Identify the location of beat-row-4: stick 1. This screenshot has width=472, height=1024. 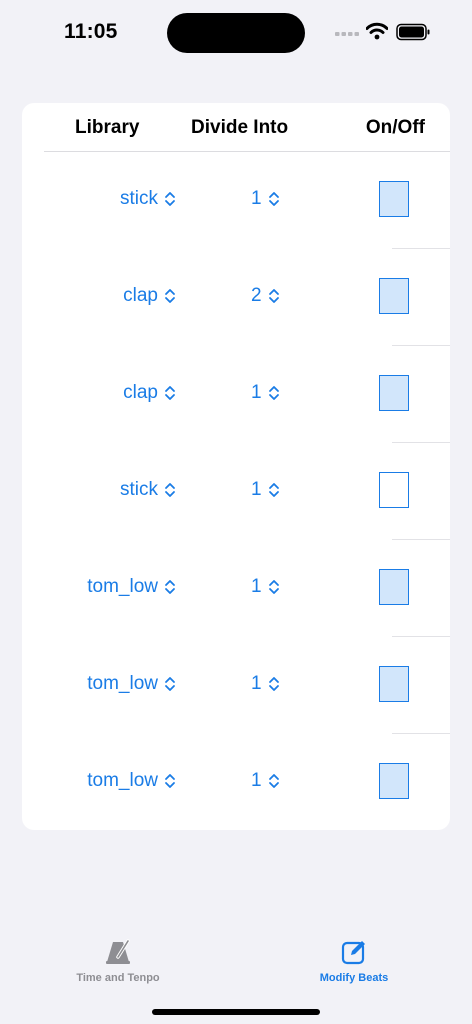
(236, 491).